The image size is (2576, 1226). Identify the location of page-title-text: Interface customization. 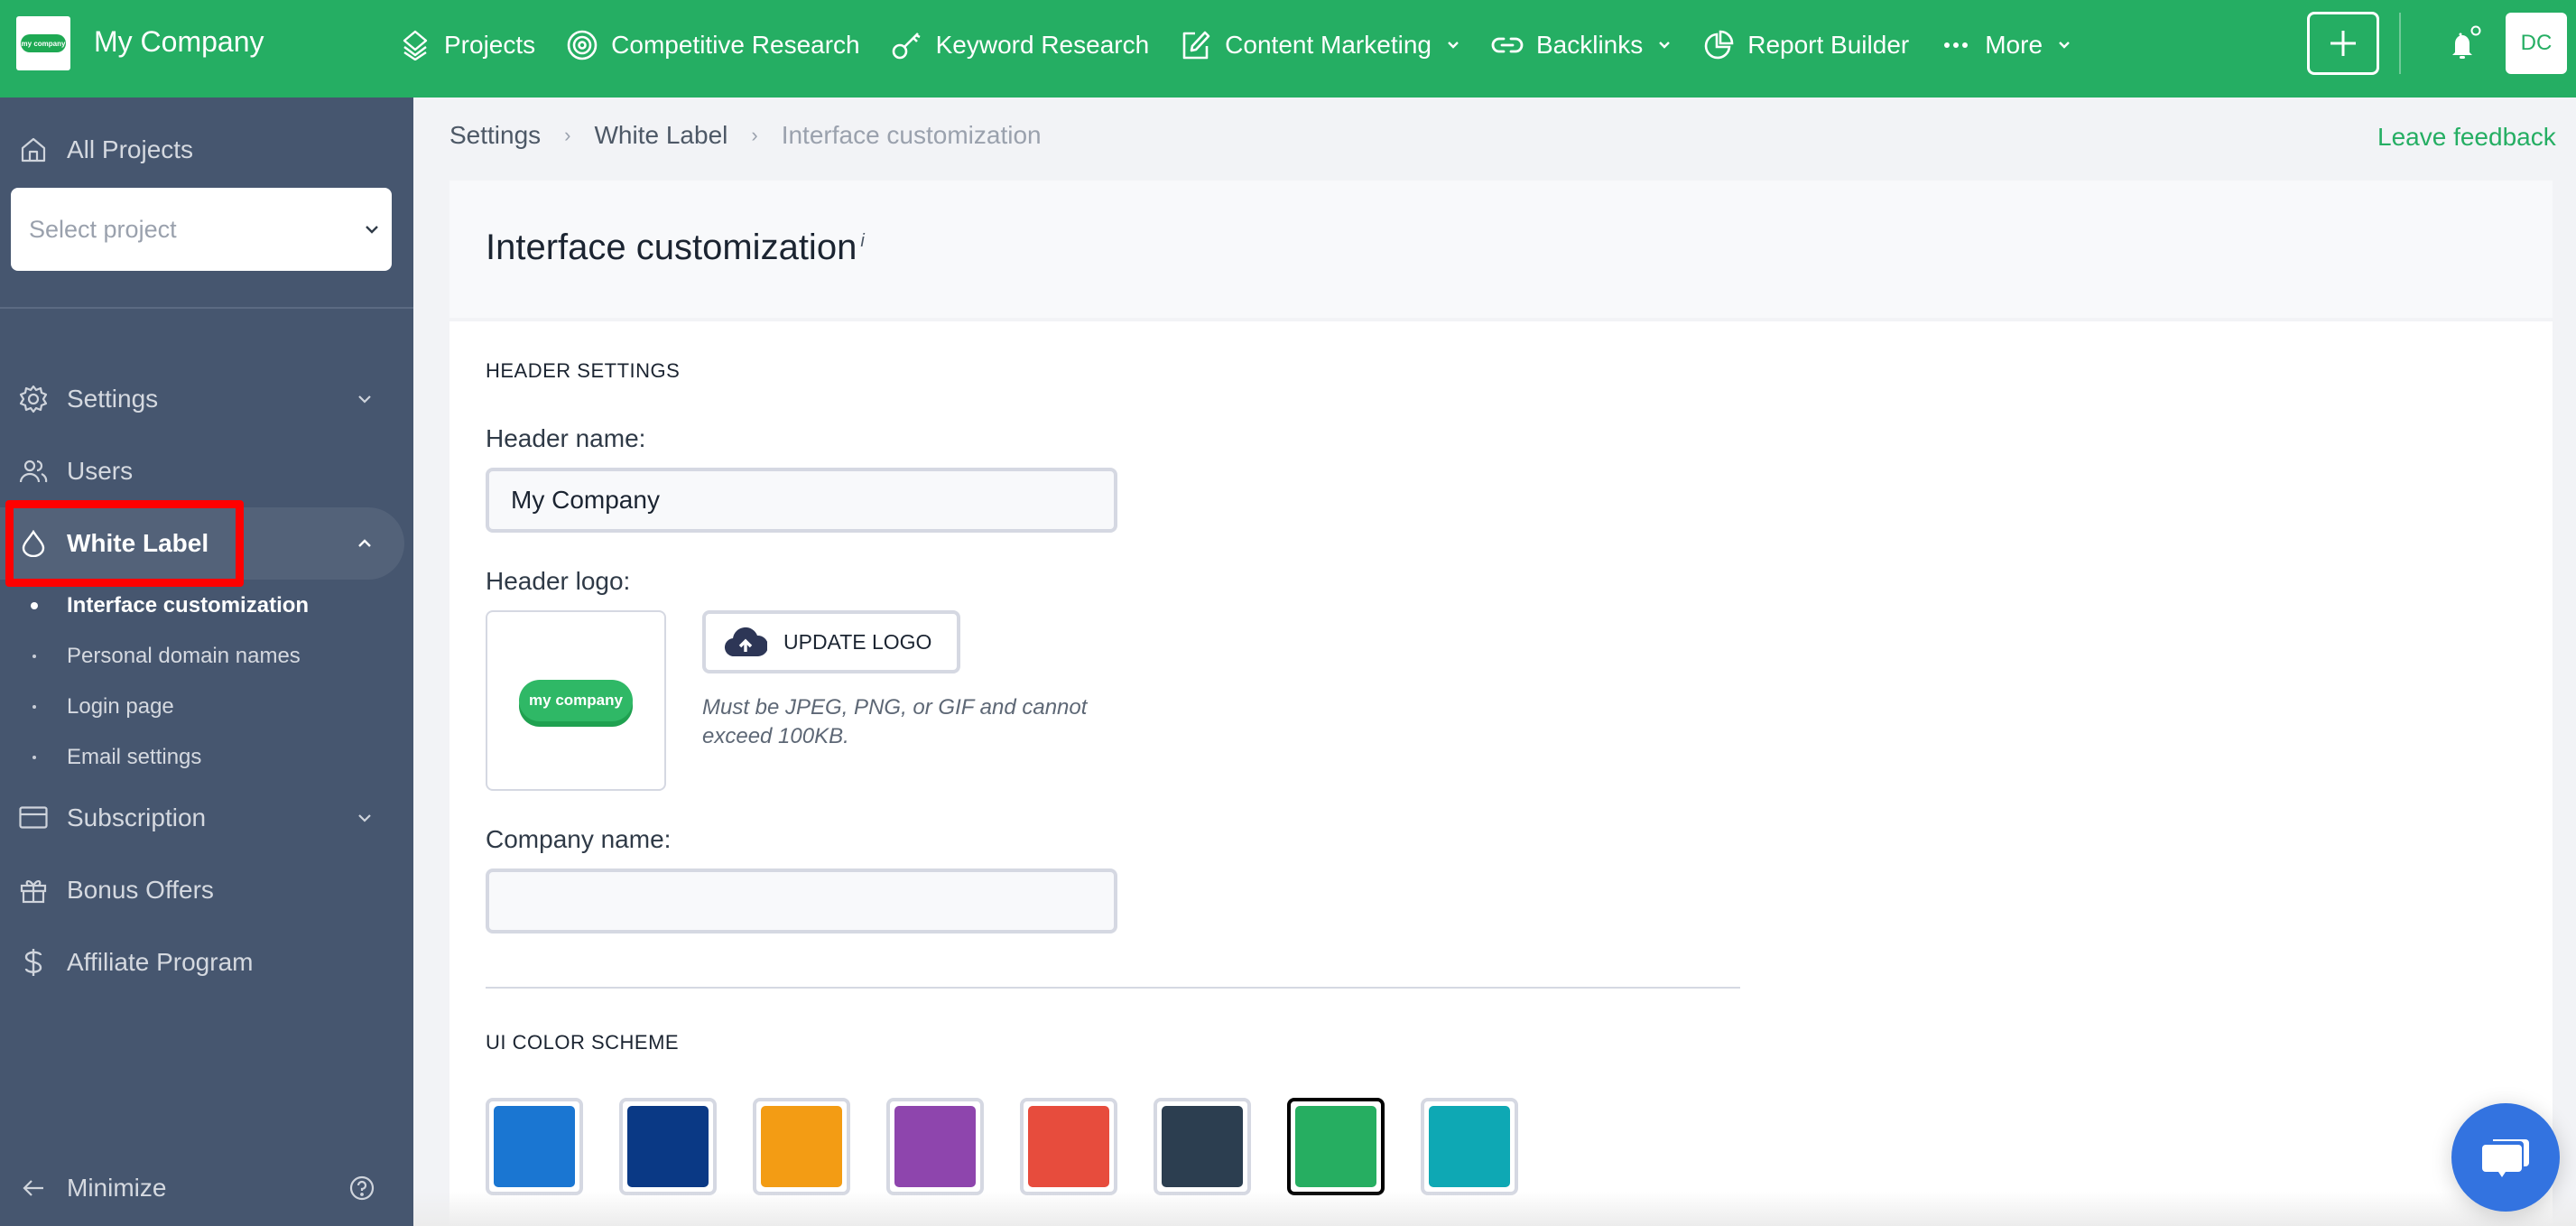
(671, 248).